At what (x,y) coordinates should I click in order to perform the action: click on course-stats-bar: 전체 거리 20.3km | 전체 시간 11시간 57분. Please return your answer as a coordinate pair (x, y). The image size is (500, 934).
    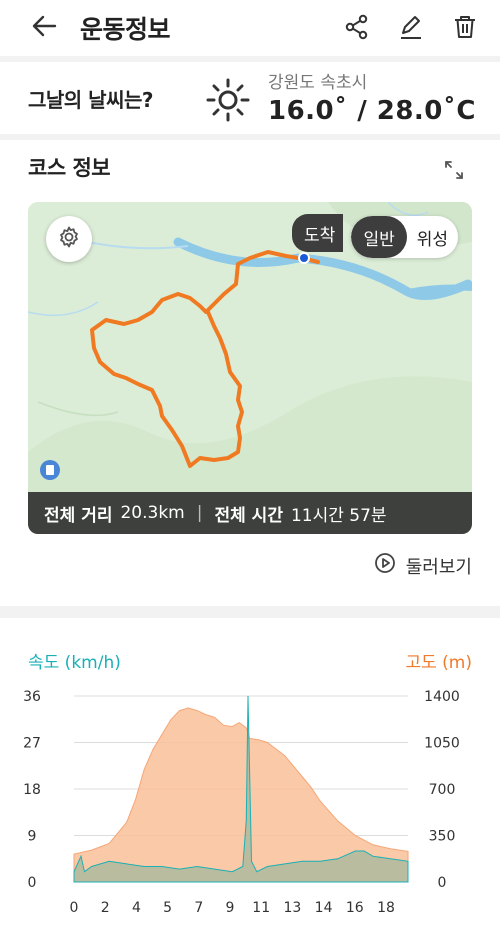
    Looking at the image, I should click on (250, 513).